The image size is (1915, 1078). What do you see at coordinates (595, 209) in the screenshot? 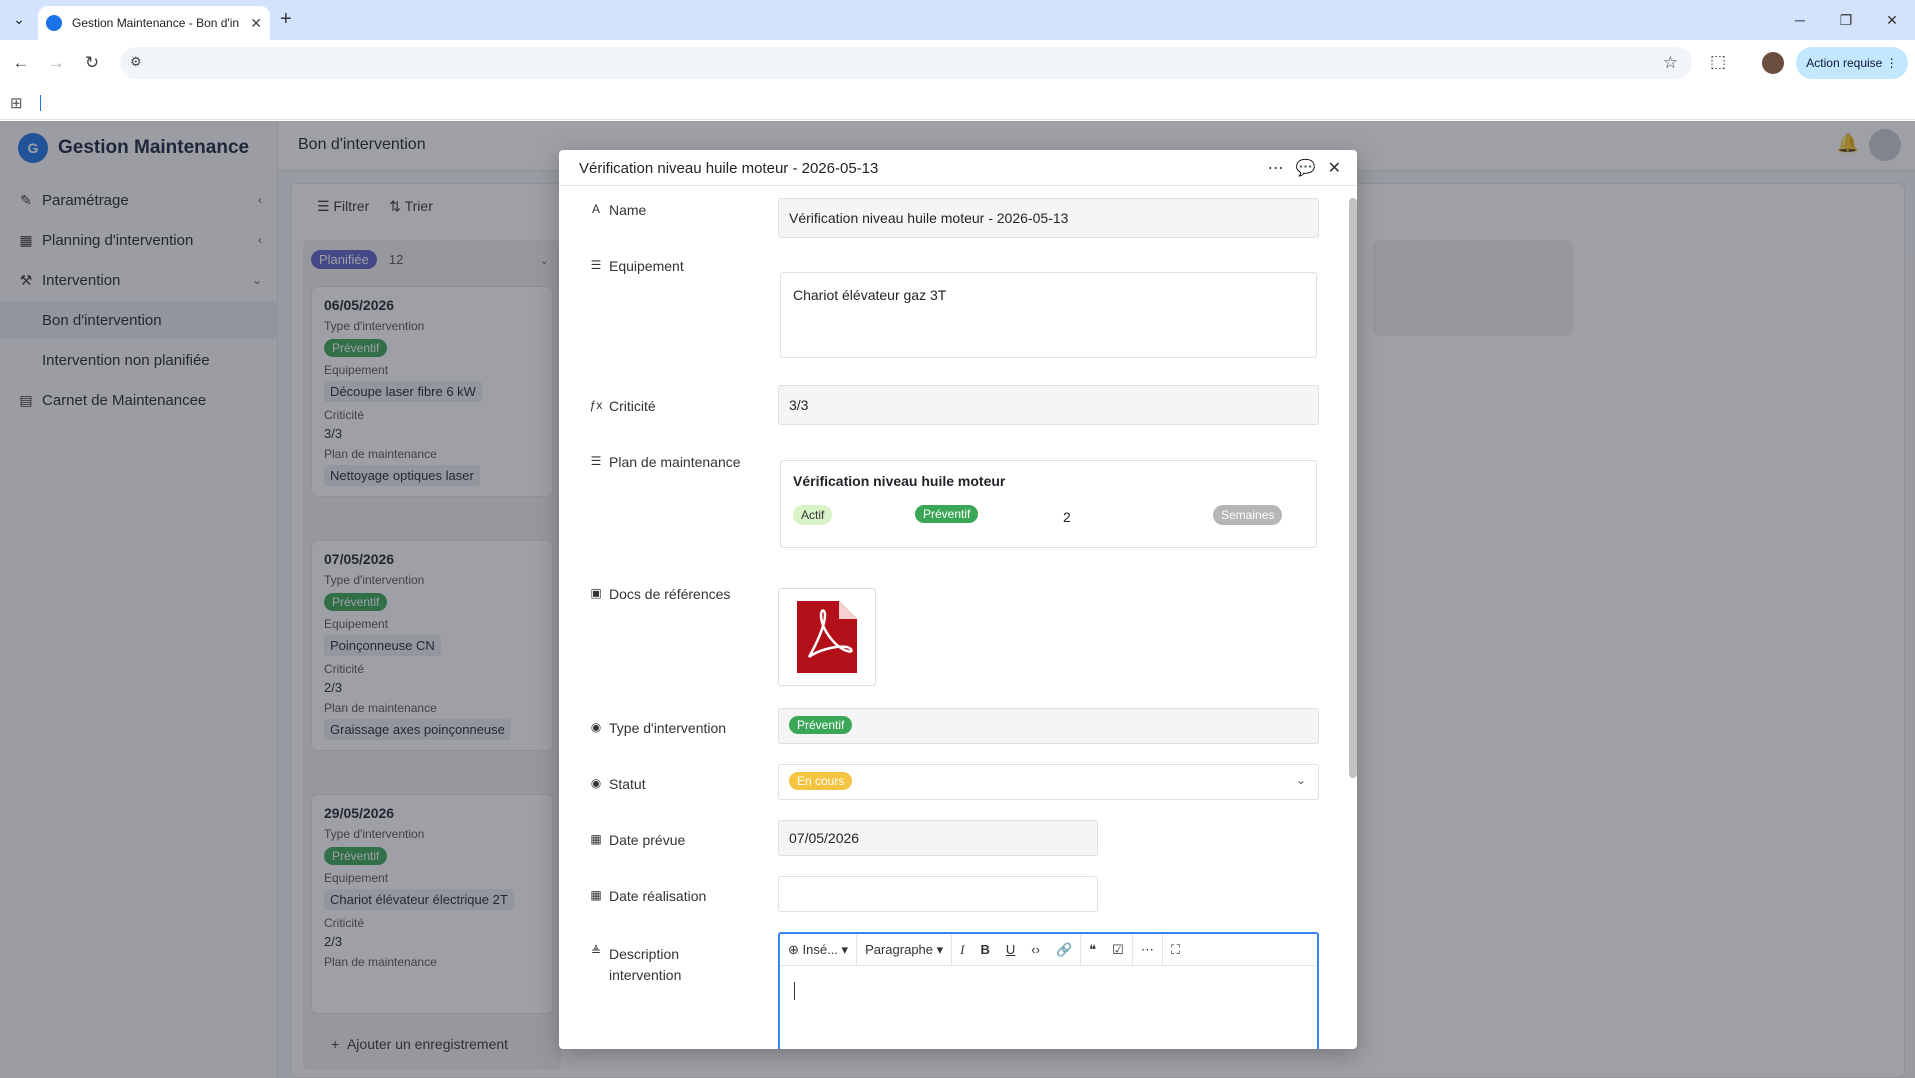
I see `text-field-icon: A` at bounding box center [595, 209].